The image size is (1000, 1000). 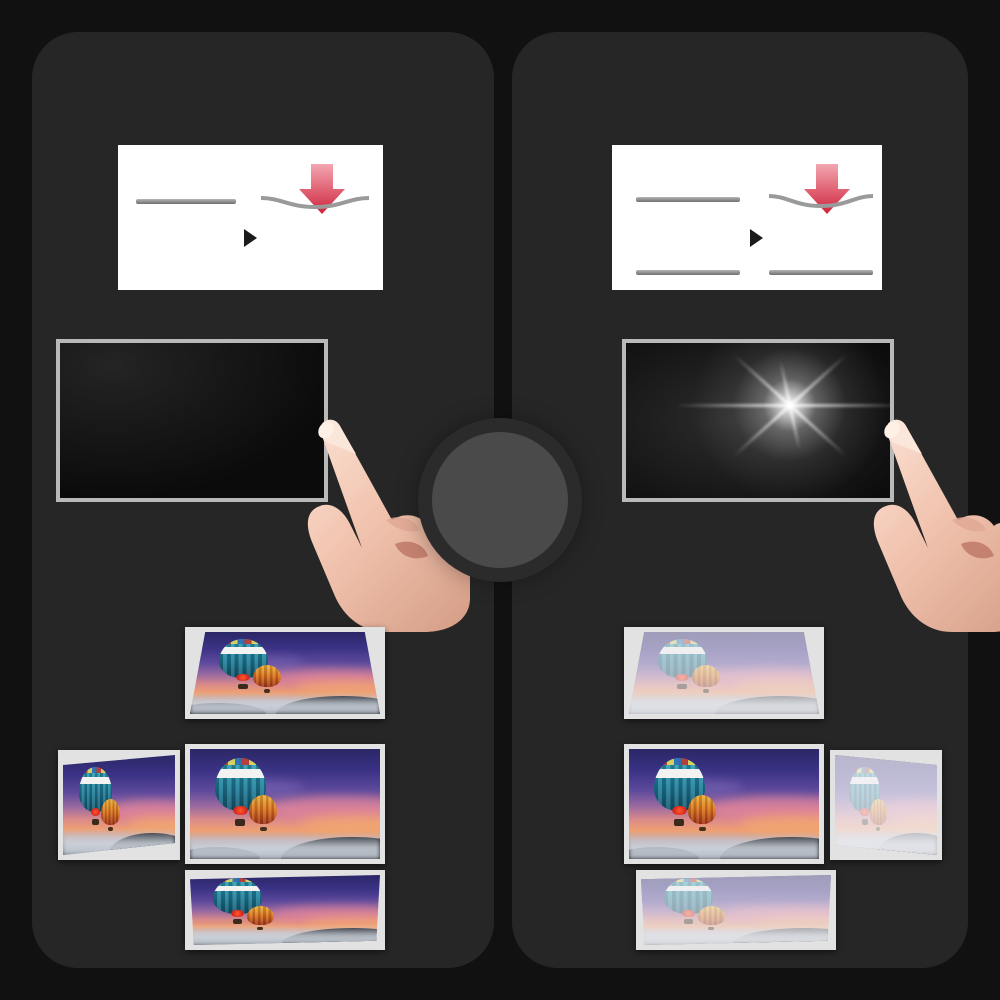 What do you see at coordinates (886, 805) in the screenshot?
I see `thumb-normal-side-view` at bounding box center [886, 805].